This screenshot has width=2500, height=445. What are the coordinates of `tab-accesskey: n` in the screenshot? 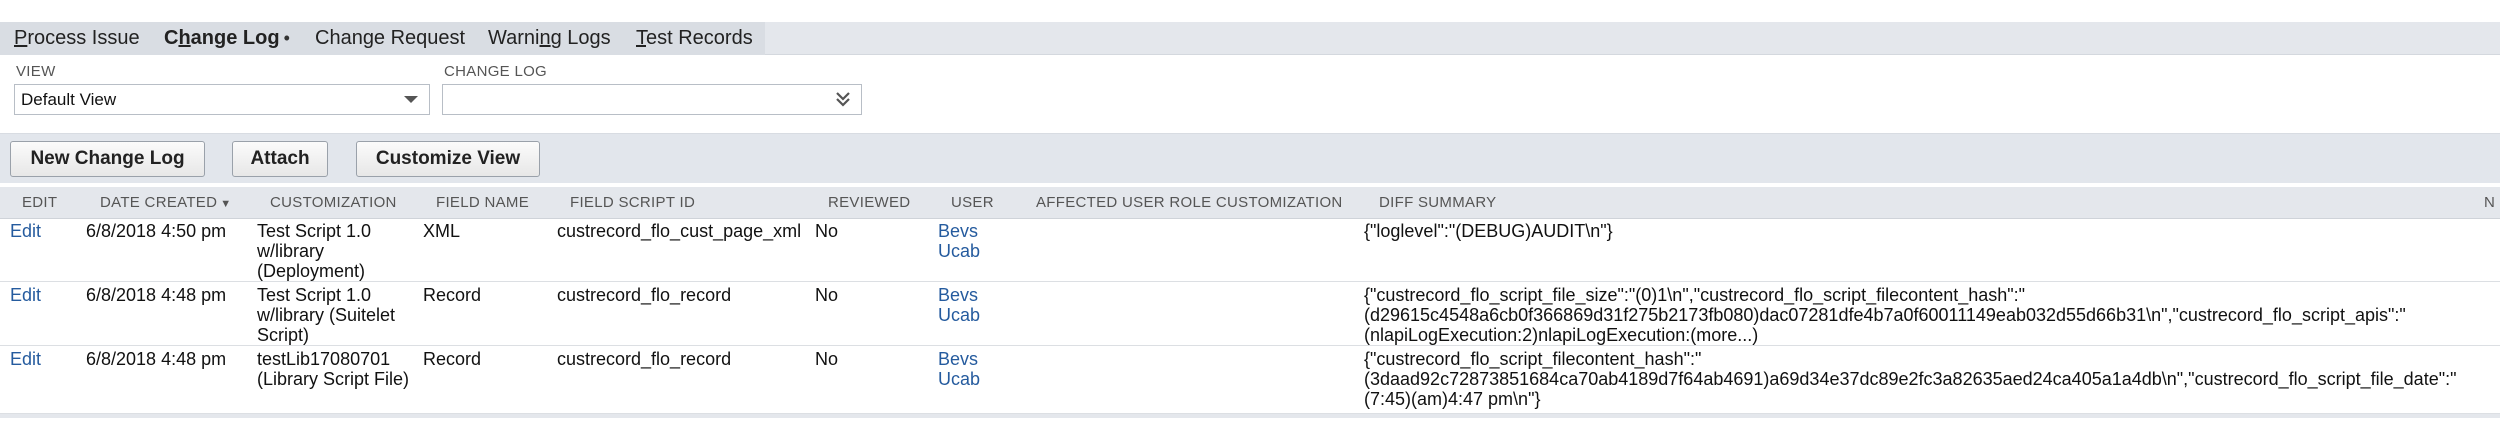 It's located at (545, 38).